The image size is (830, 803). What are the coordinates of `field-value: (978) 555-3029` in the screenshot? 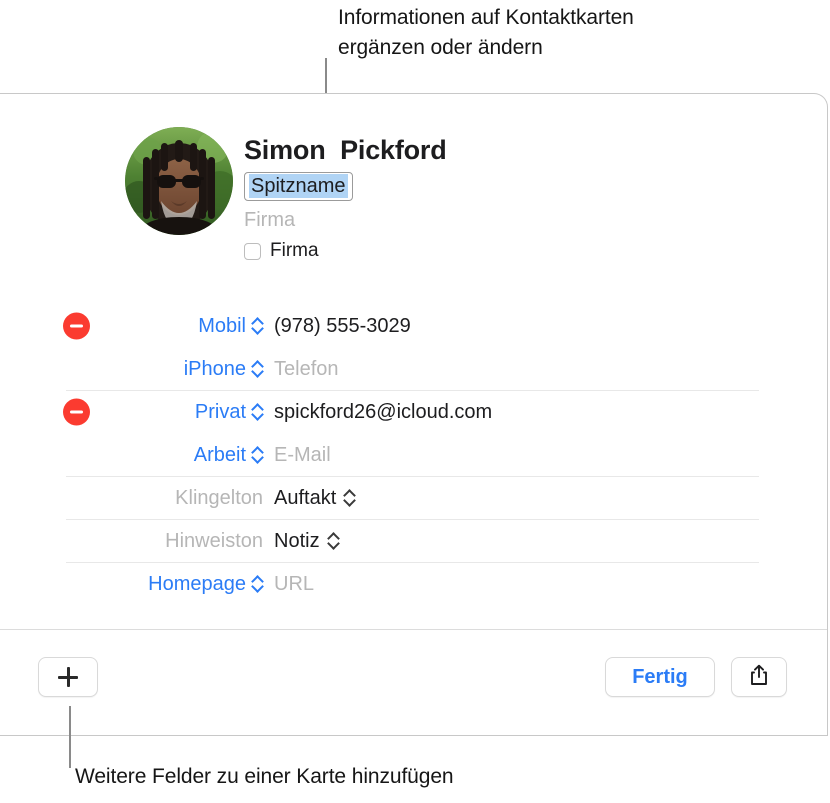 It's located at (342, 326).